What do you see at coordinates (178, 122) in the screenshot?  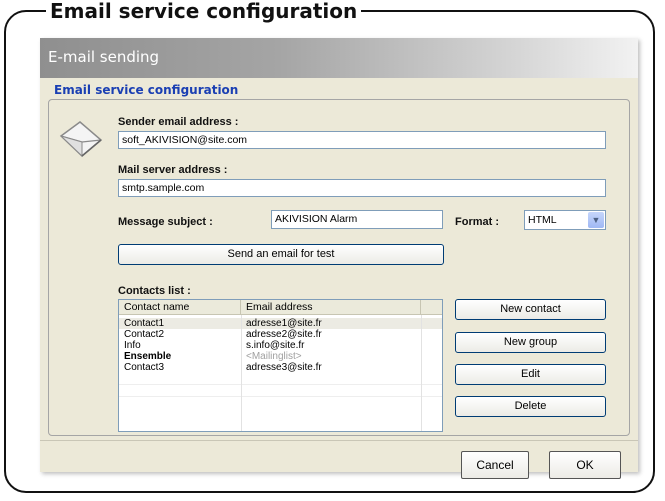 I see `sender-label: Sender email address :` at bounding box center [178, 122].